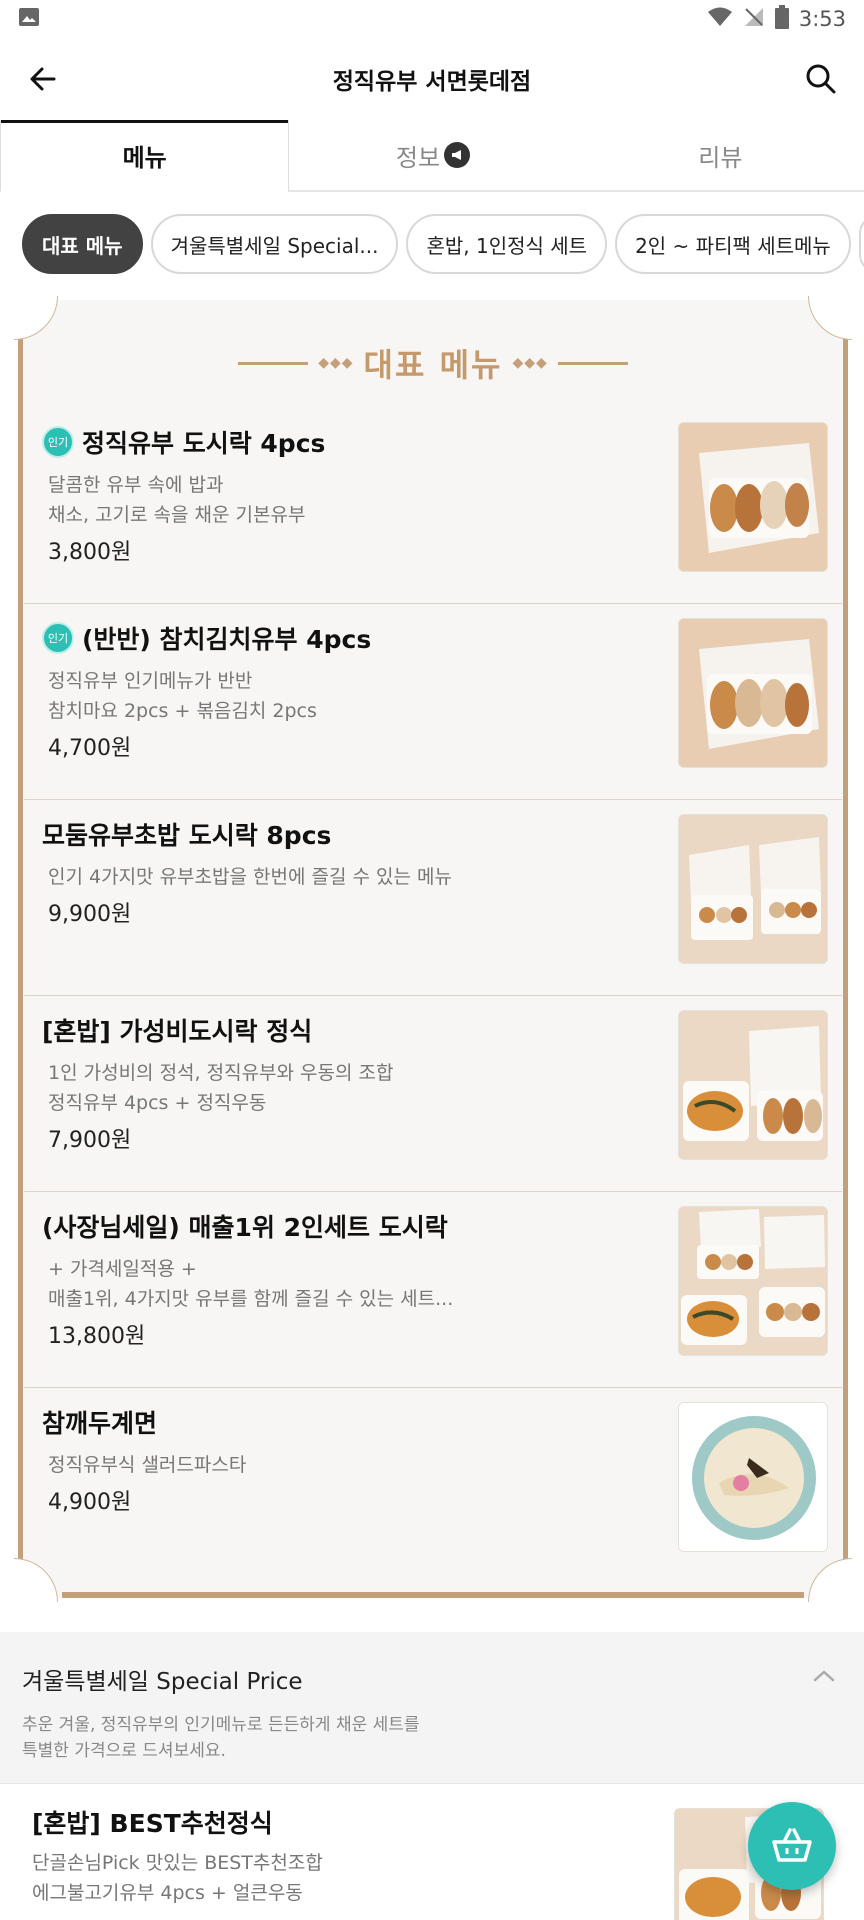 Image resolution: width=864 pixels, height=1920 pixels. Describe the element at coordinates (754, 19) in the screenshot. I see `no-signal-icon` at that location.